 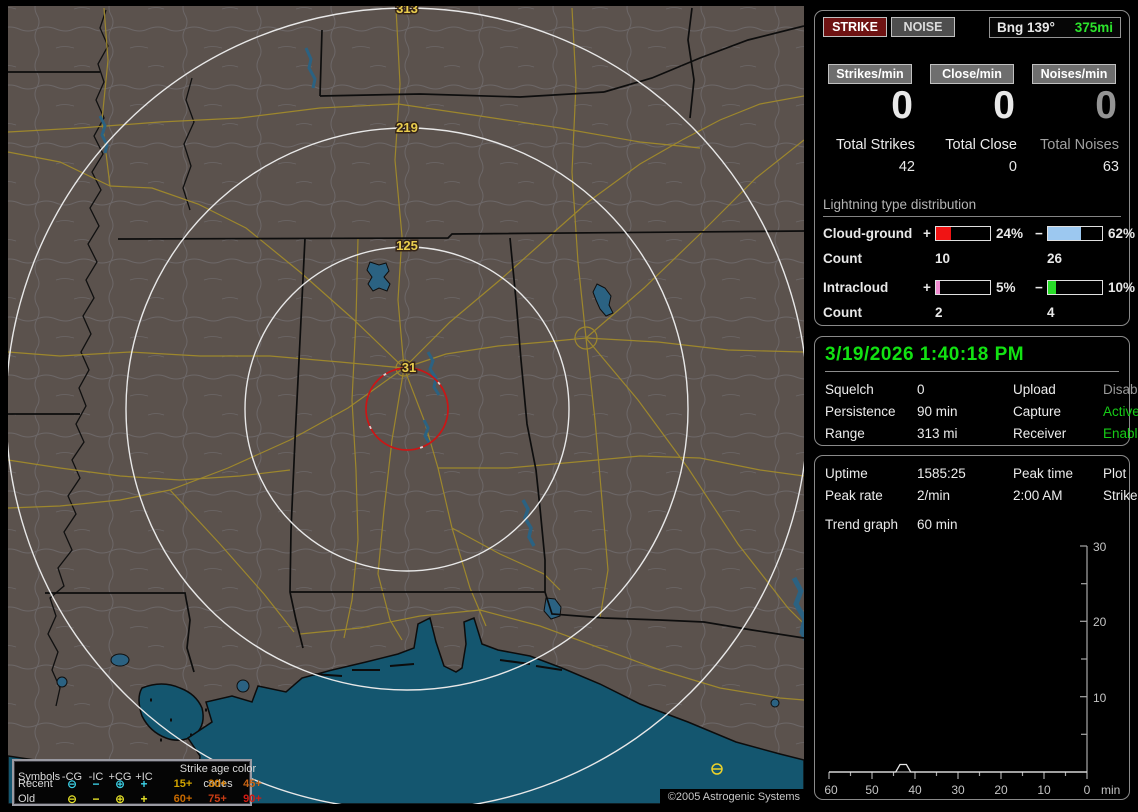 I want to click on cg-count-label: Count, so click(x=842, y=258).